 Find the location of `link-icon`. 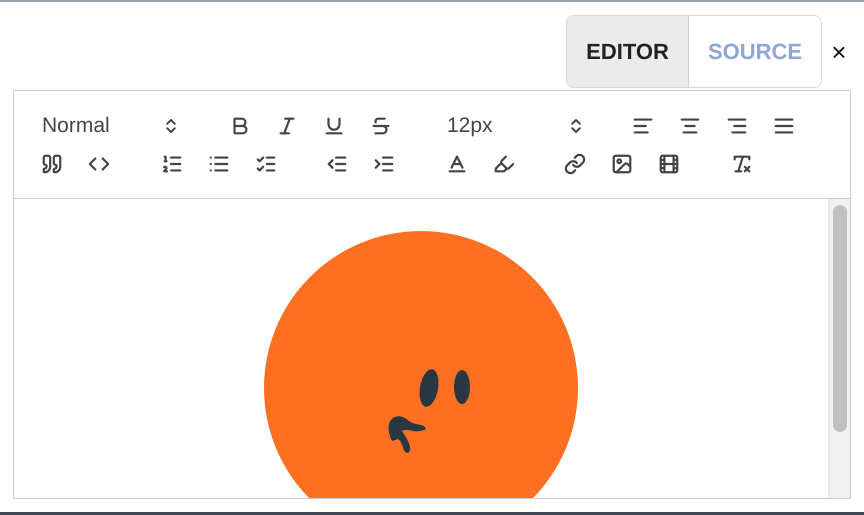

link-icon is located at coordinates (575, 164).